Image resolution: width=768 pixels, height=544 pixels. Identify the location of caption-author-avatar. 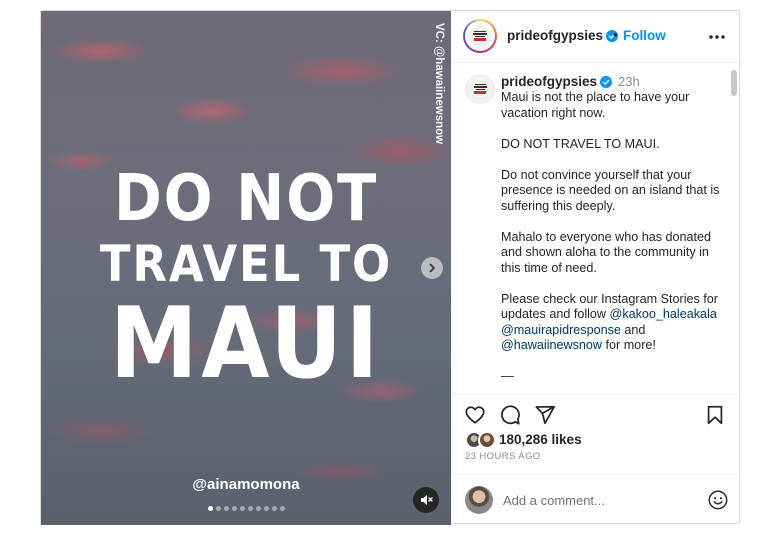
(480, 89).